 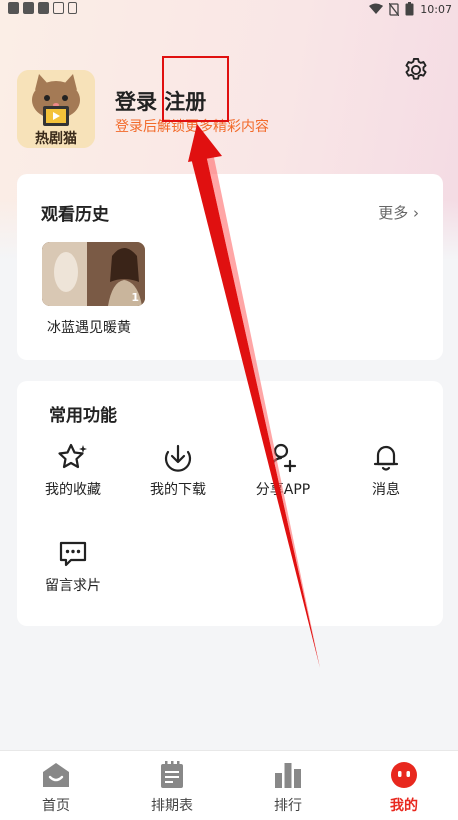 What do you see at coordinates (72, 8) in the screenshot?
I see `qr-icon` at bounding box center [72, 8].